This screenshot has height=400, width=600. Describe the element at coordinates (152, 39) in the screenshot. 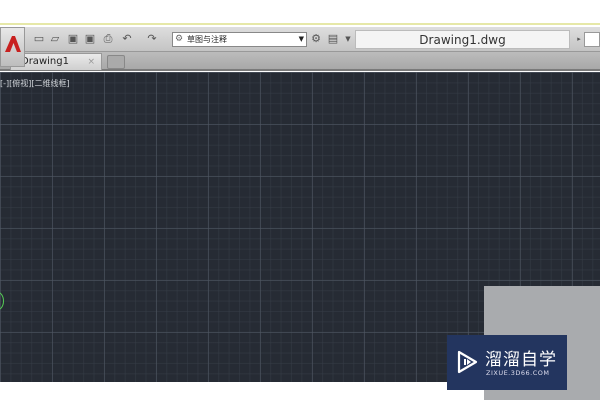

I see `redo-icon: ↷` at that location.